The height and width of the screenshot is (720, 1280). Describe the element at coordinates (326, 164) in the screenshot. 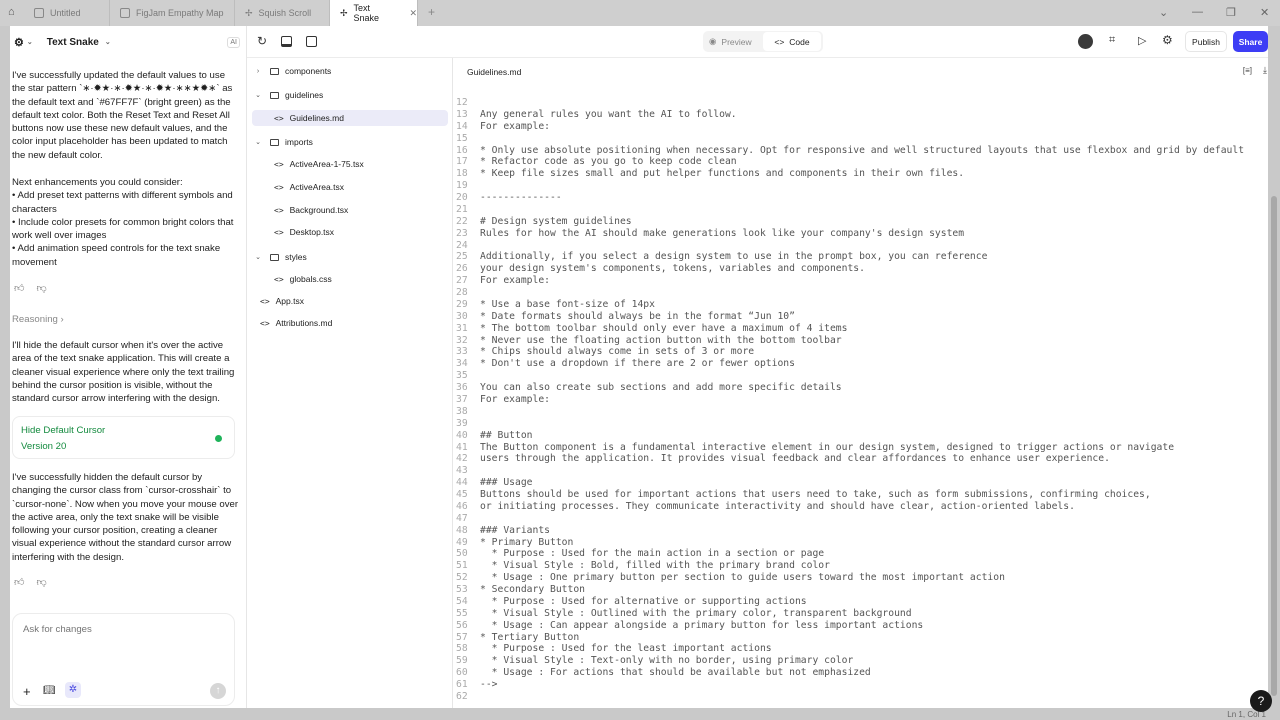

I see `tree-item-label: ActiveArea-1-75.tsx` at that location.